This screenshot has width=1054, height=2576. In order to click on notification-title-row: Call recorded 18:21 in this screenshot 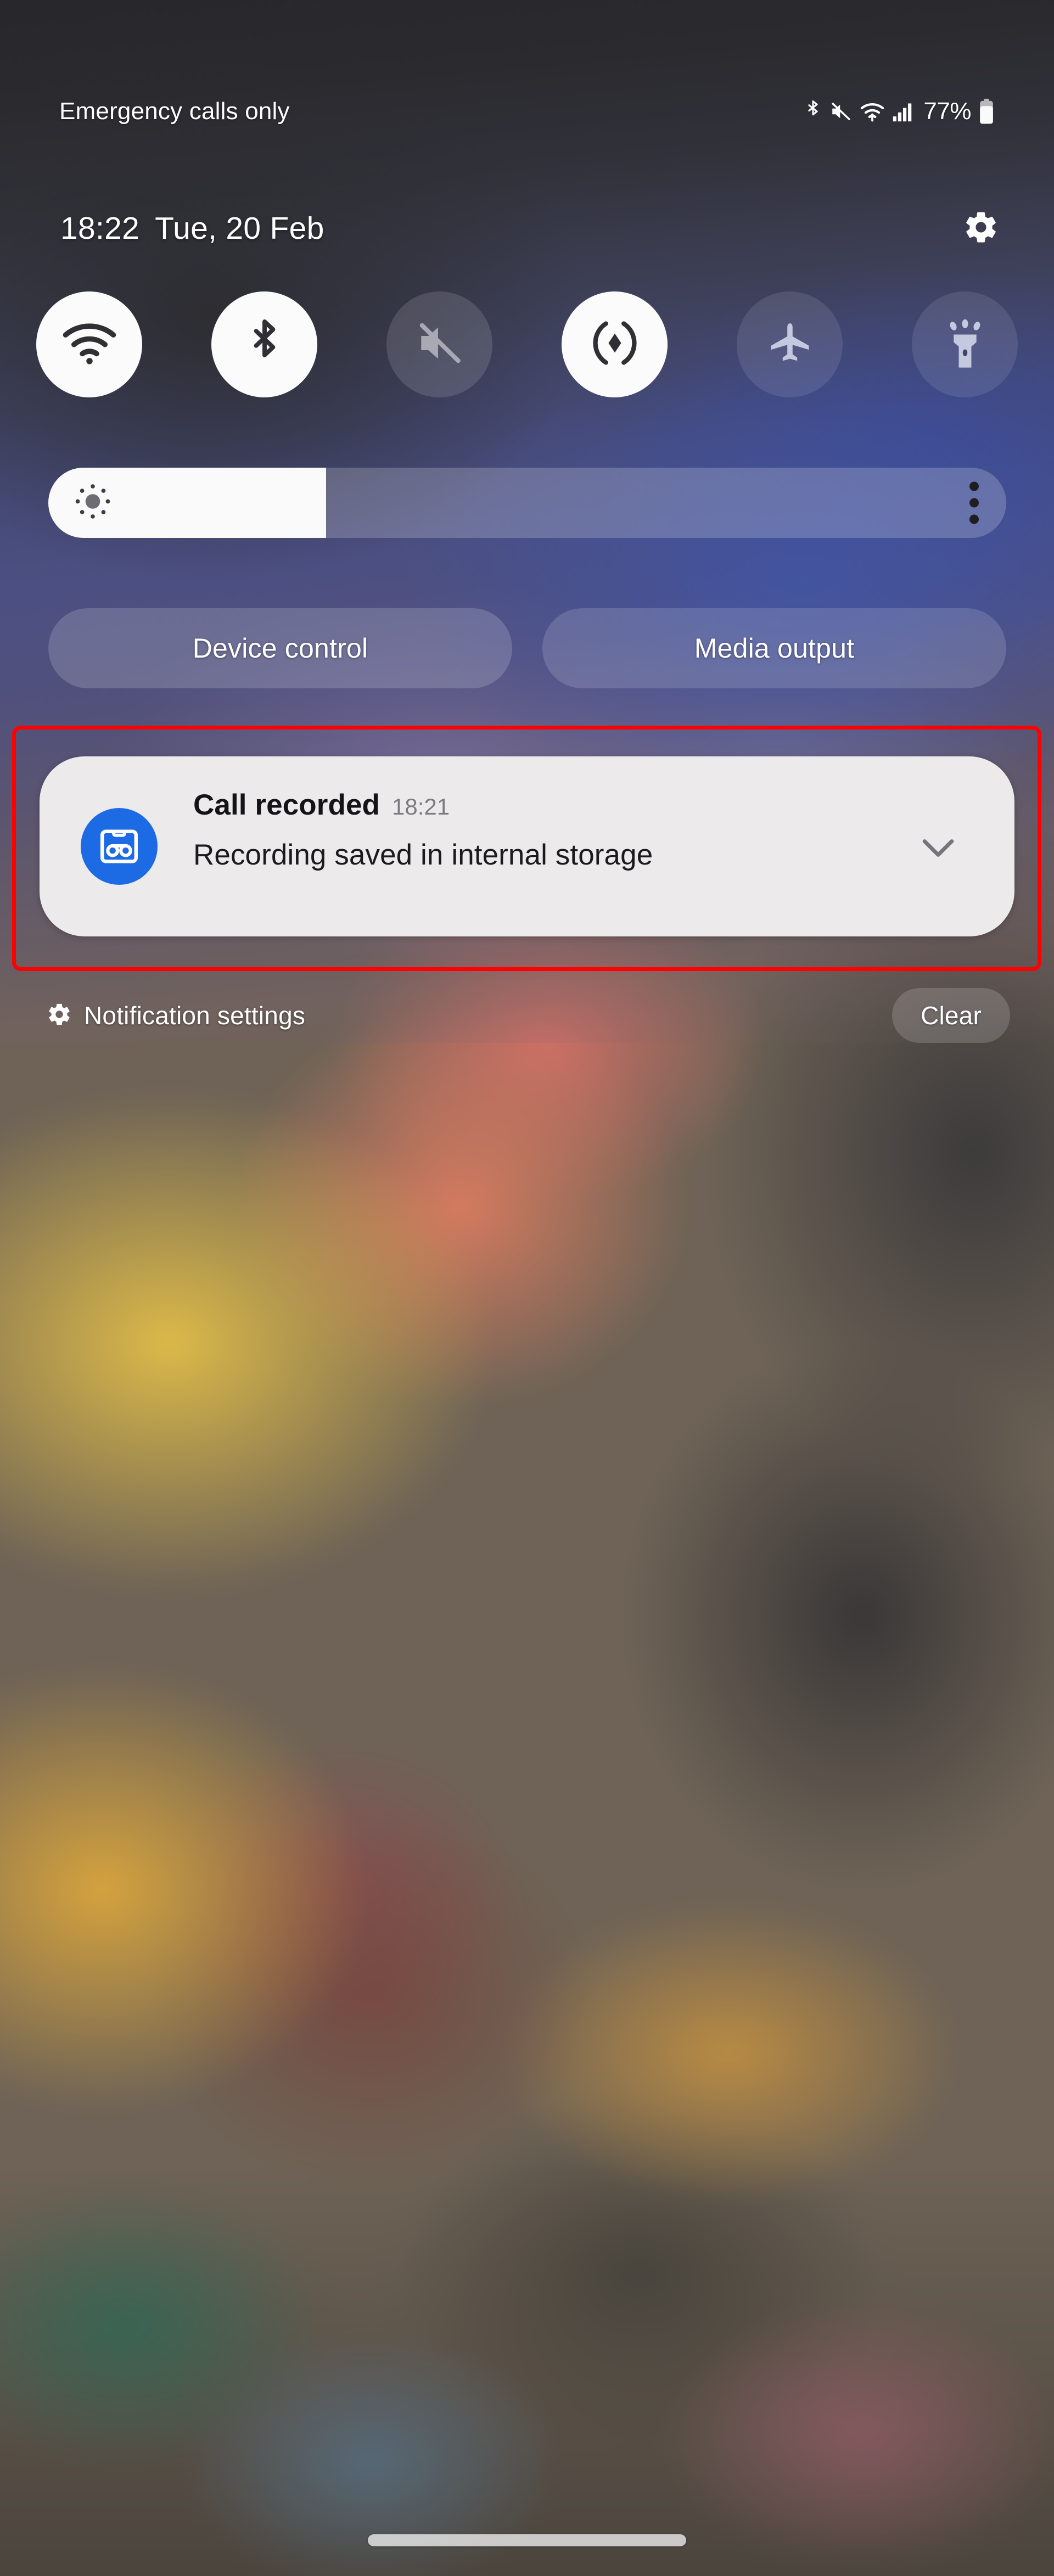, I will do `click(540, 805)`.